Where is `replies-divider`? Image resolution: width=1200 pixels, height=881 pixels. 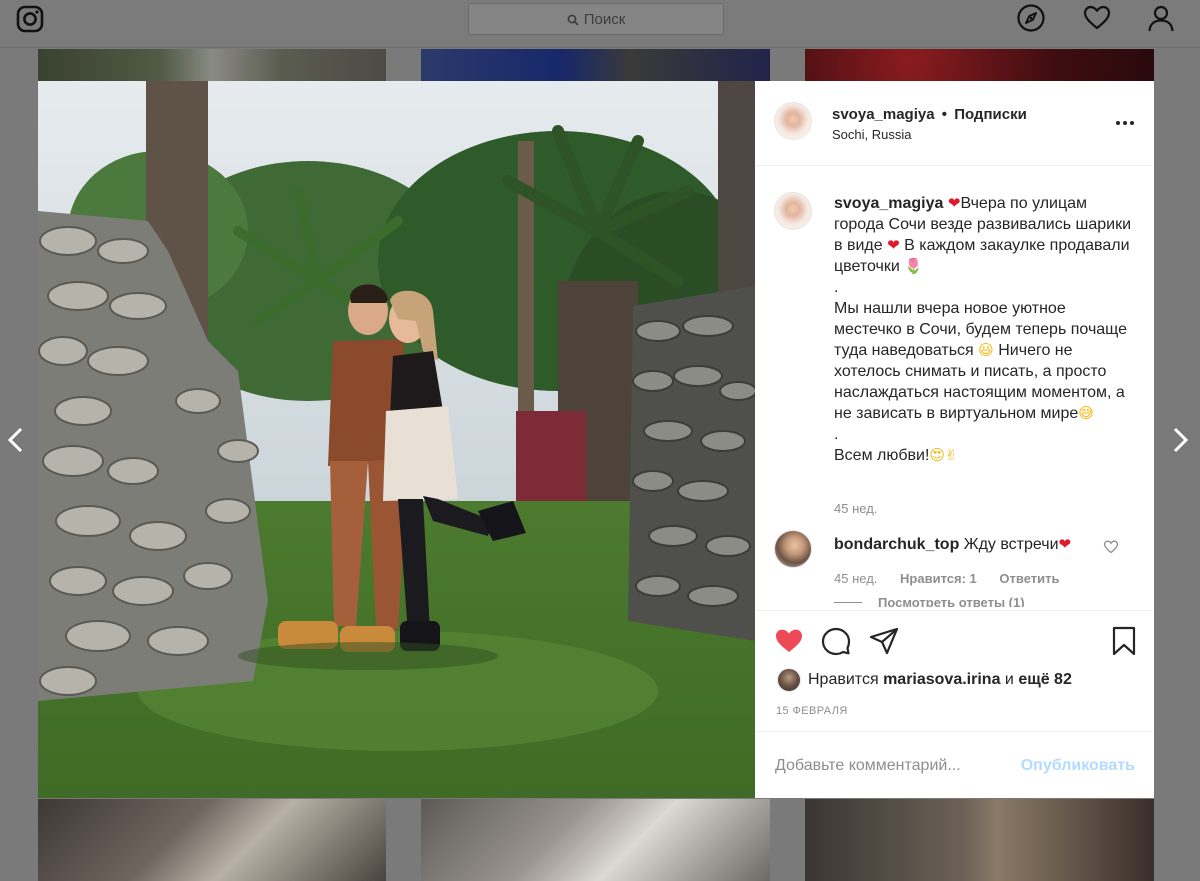
replies-divider is located at coordinates (848, 602).